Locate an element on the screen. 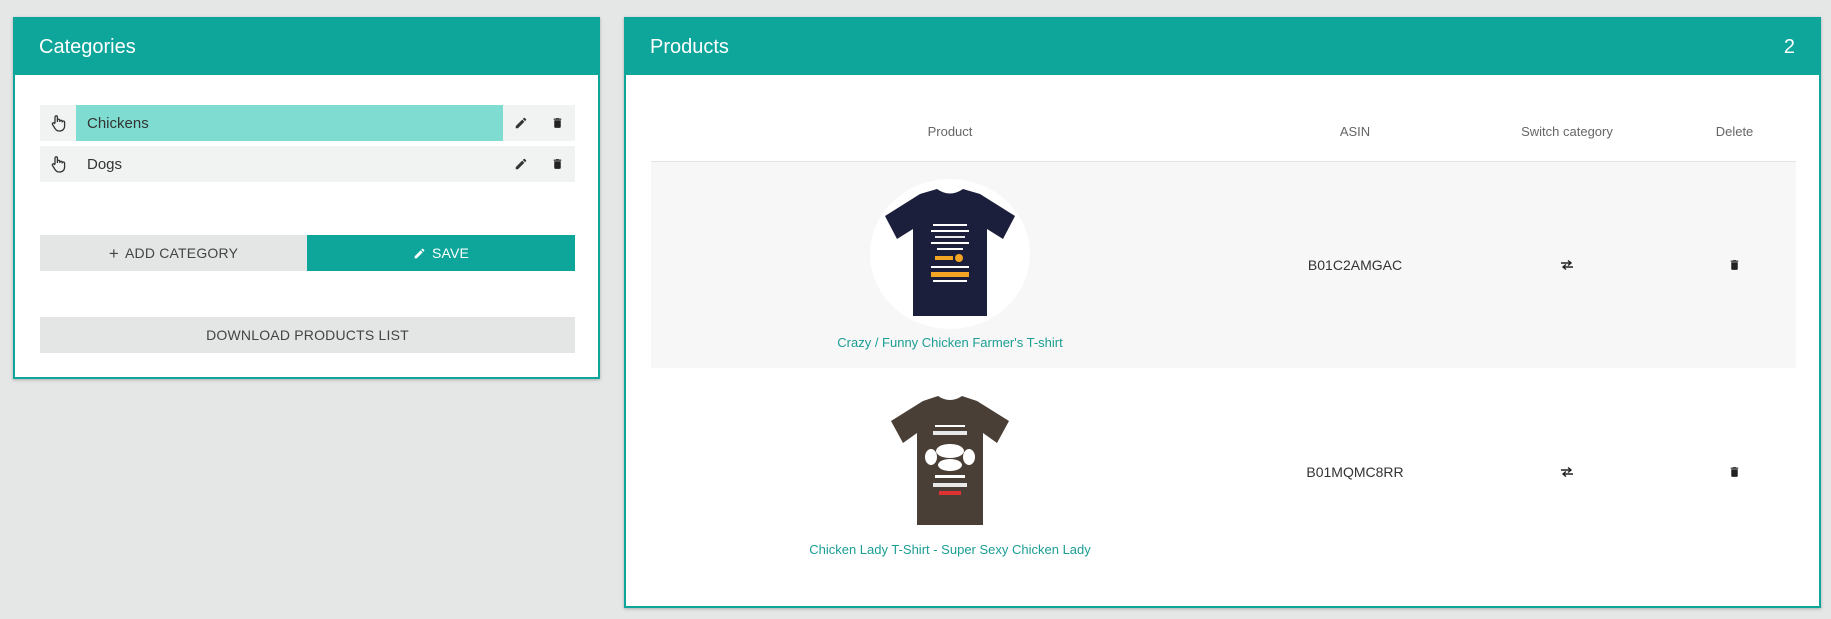  pencil-icon is located at coordinates (419, 253).